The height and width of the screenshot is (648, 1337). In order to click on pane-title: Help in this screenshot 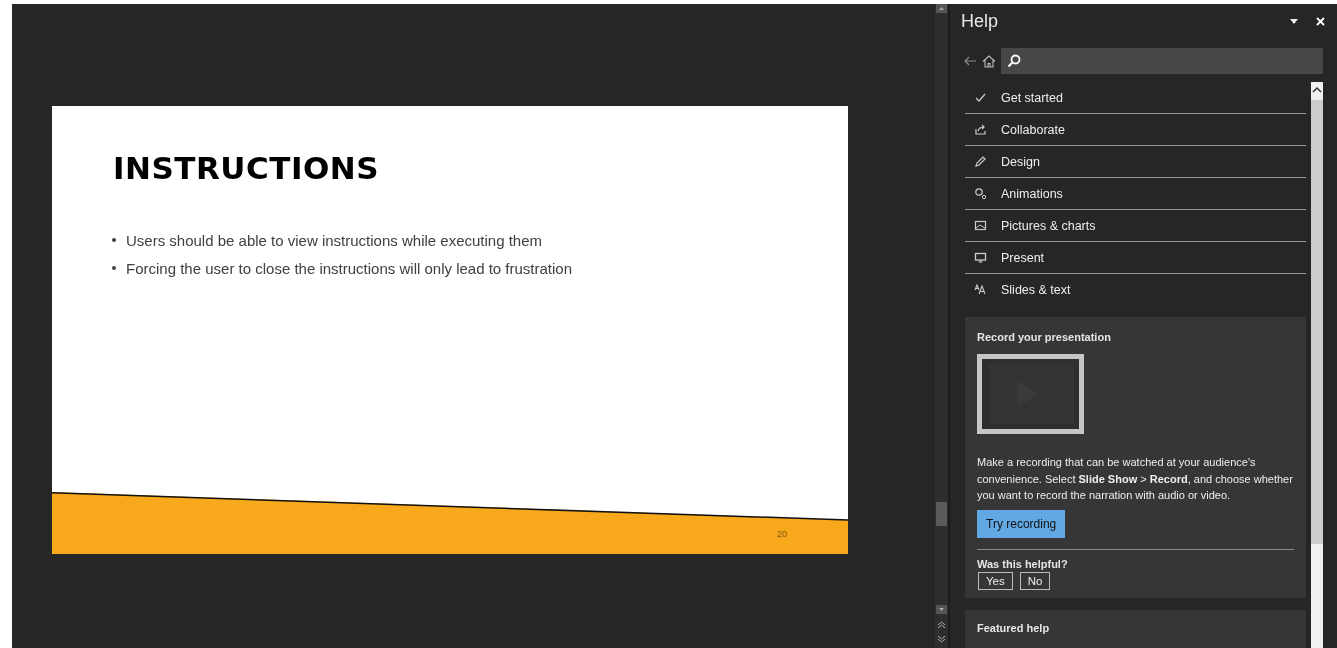, I will do `click(980, 21)`.